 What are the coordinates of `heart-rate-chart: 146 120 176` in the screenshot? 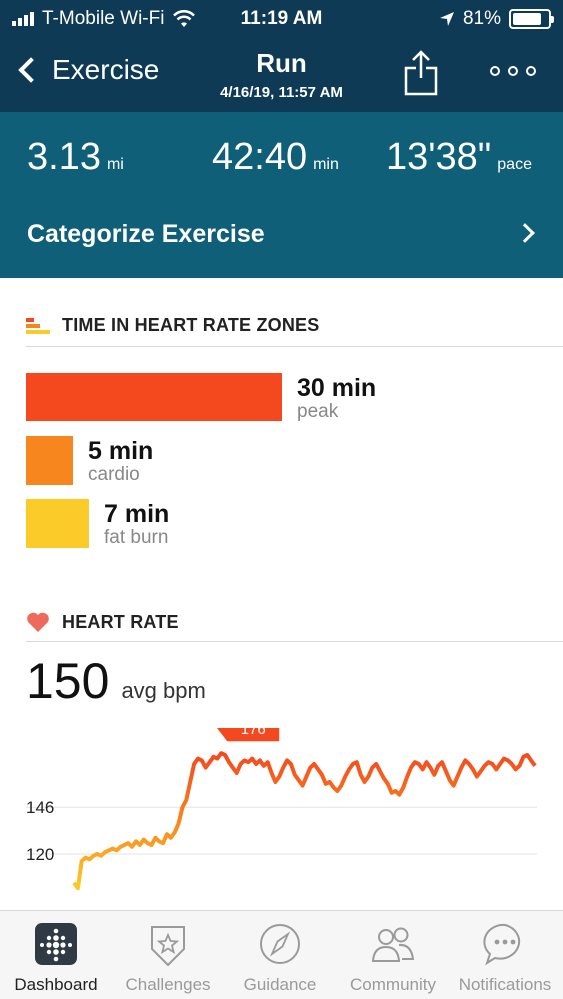 It's located at (281, 809).